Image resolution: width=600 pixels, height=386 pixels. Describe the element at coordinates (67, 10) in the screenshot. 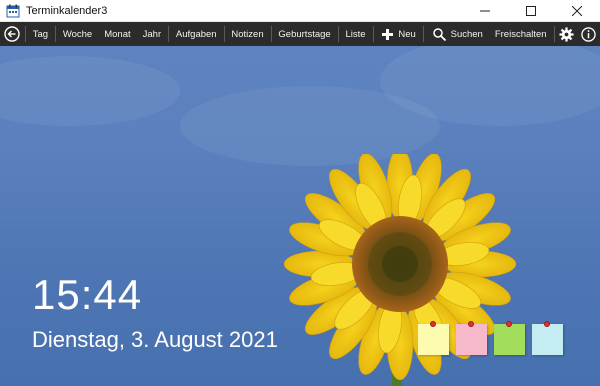

I see `window-title: Terminkalender3` at that location.